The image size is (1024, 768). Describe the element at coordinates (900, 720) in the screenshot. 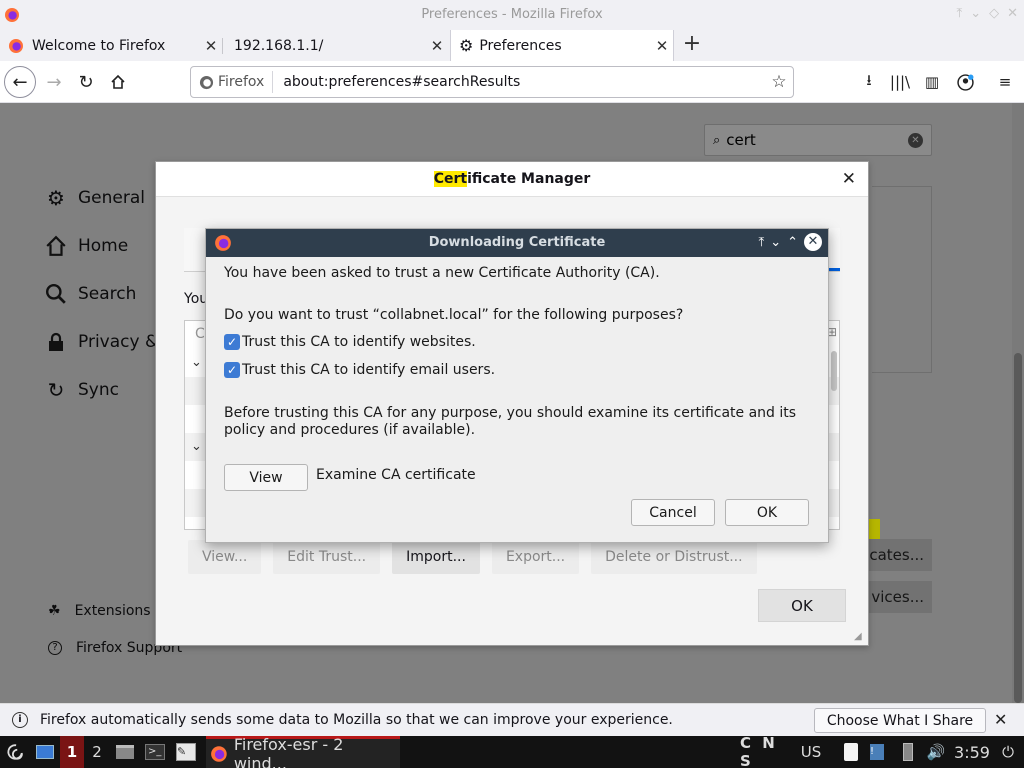

I see `choose-what-i-share-button: Choose What I Share` at that location.